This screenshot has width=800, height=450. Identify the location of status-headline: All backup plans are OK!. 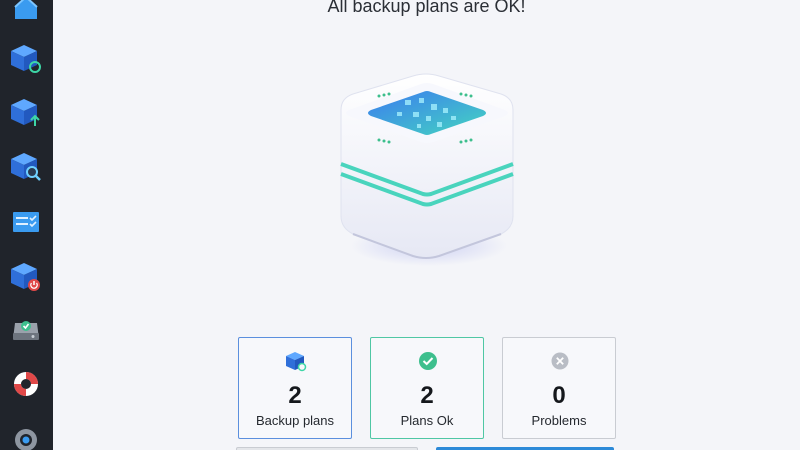
(426, 8).